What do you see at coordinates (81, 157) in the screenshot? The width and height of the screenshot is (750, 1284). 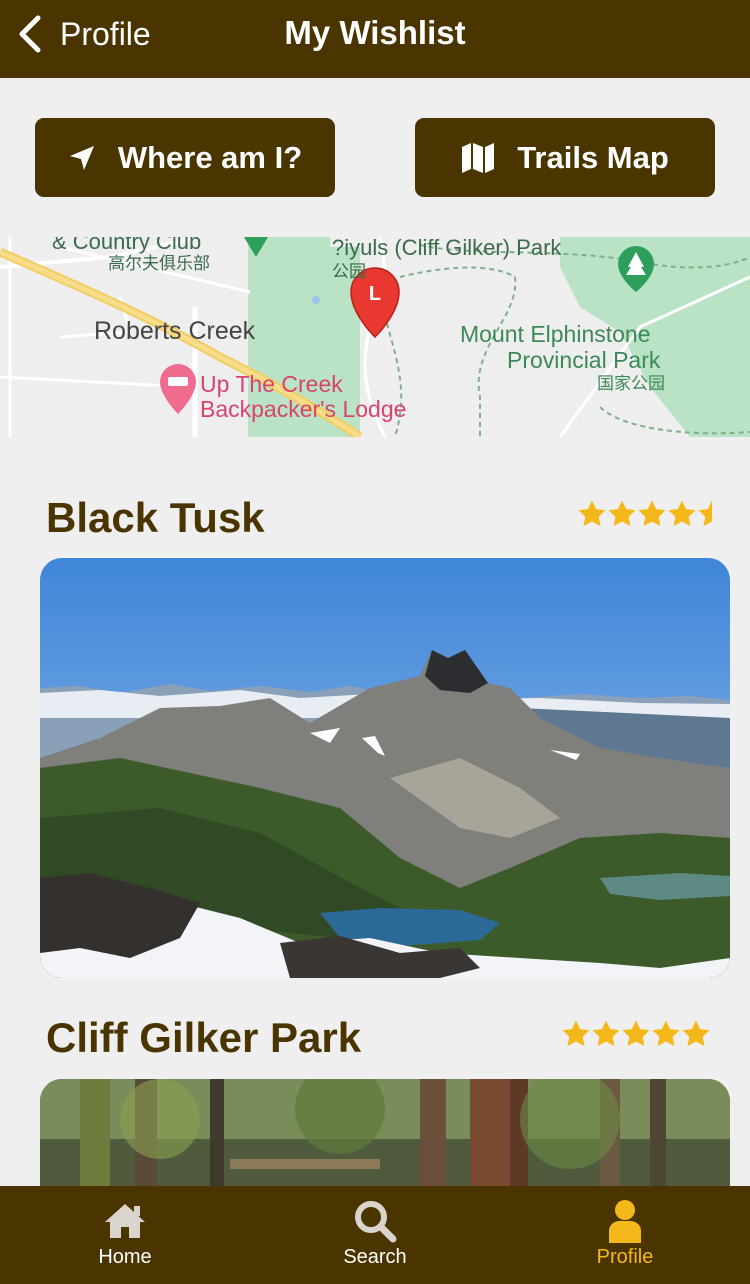 I see `location-arrow-icon` at bounding box center [81, 157].